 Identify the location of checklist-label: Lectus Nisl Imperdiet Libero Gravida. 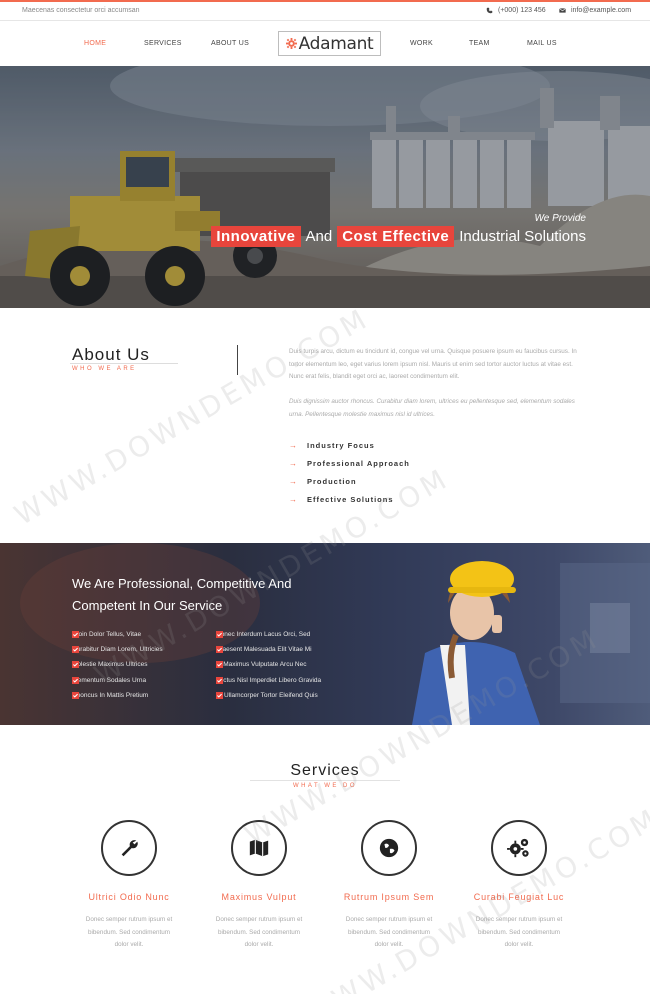
(269, 680).